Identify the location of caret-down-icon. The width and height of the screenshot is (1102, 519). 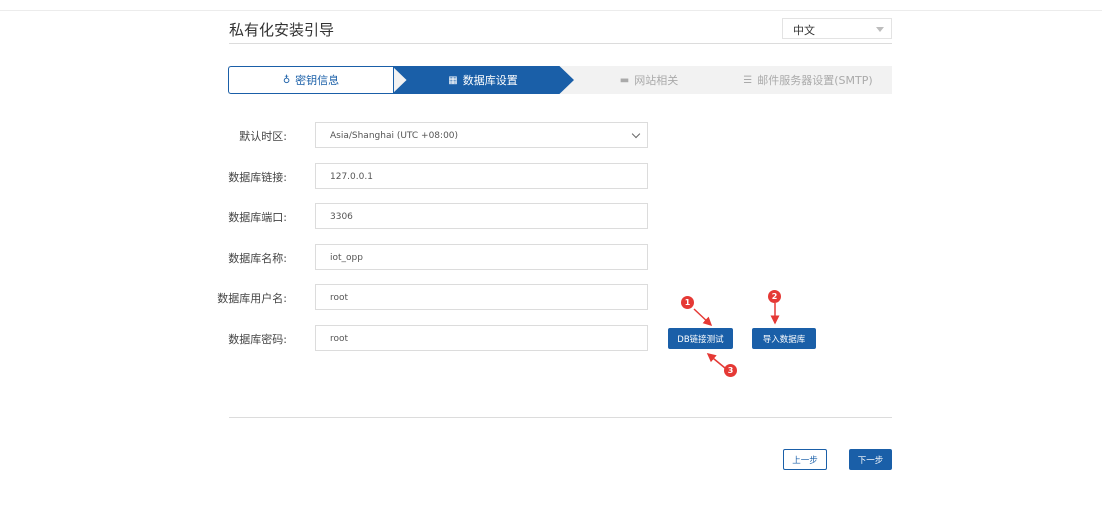
(880, 29).